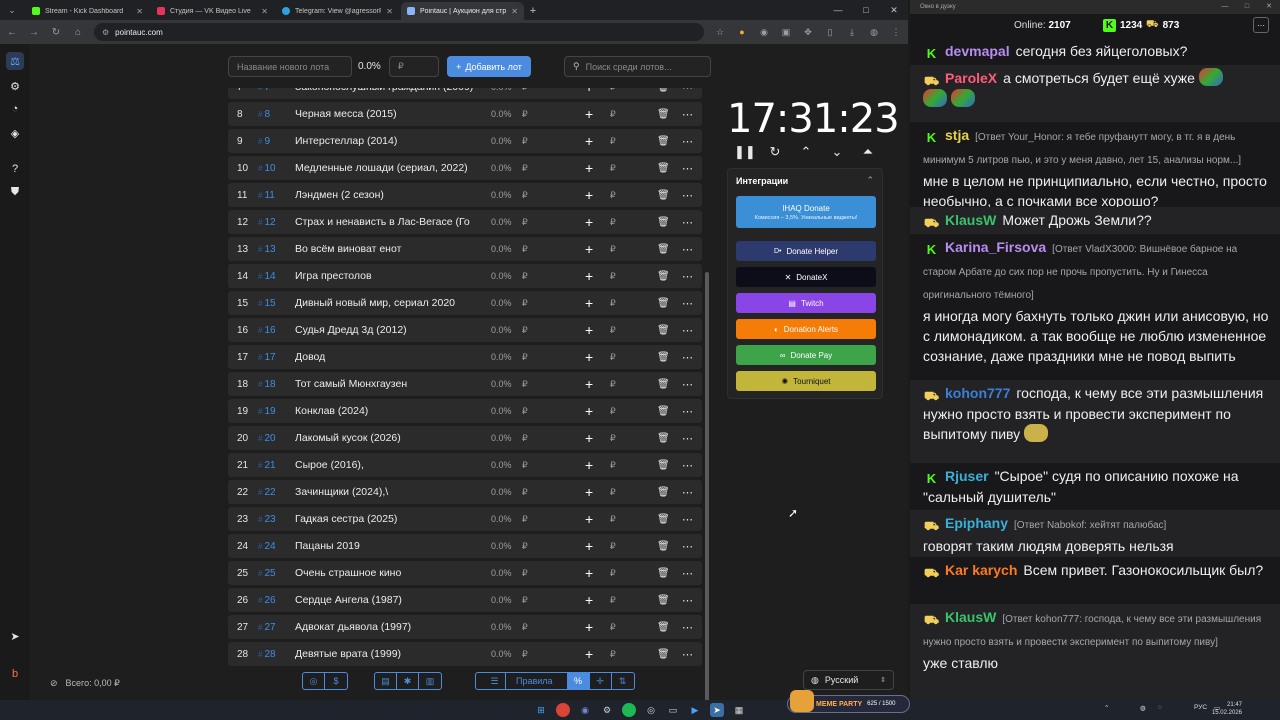 The height and width of the screenshot is (720, 1280). I want to click on tray-chevron-icon: ⌃, so click(1106, 708).